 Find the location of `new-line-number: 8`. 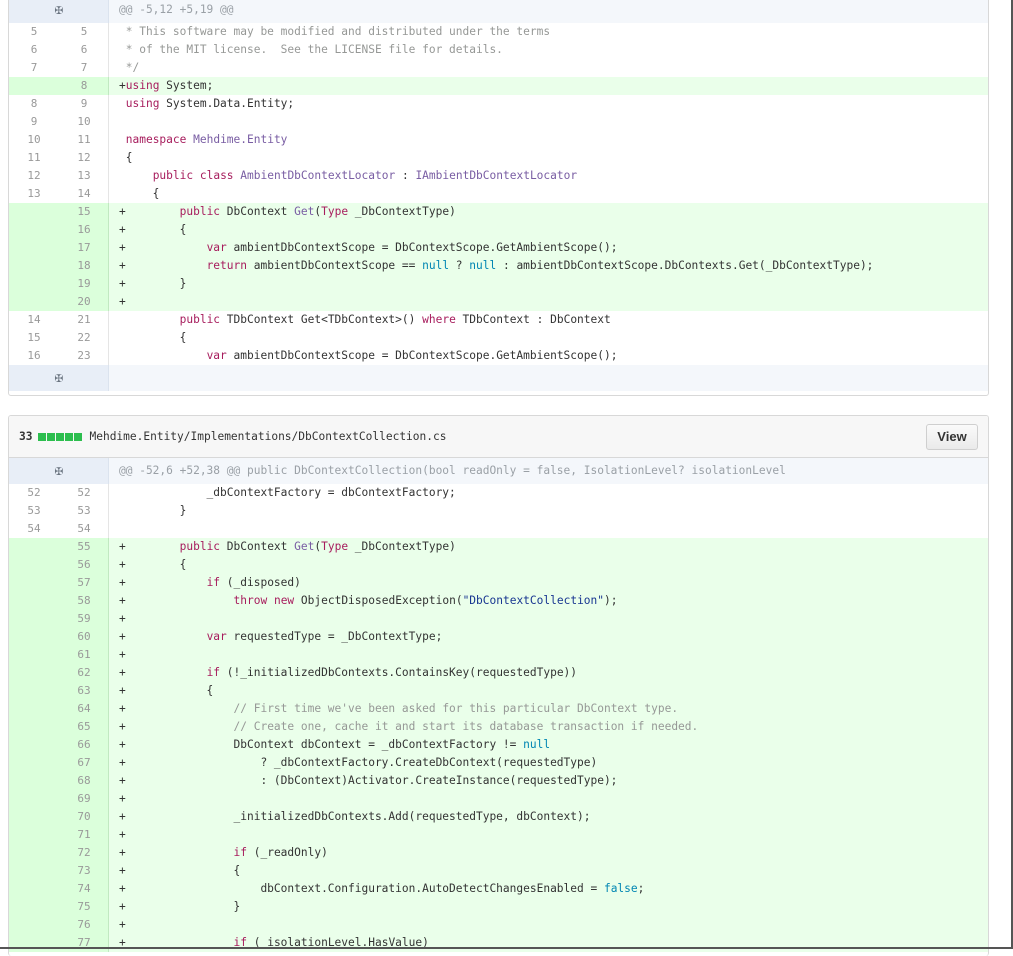

new-line-number: 8 is located at coordinates (84, 86).